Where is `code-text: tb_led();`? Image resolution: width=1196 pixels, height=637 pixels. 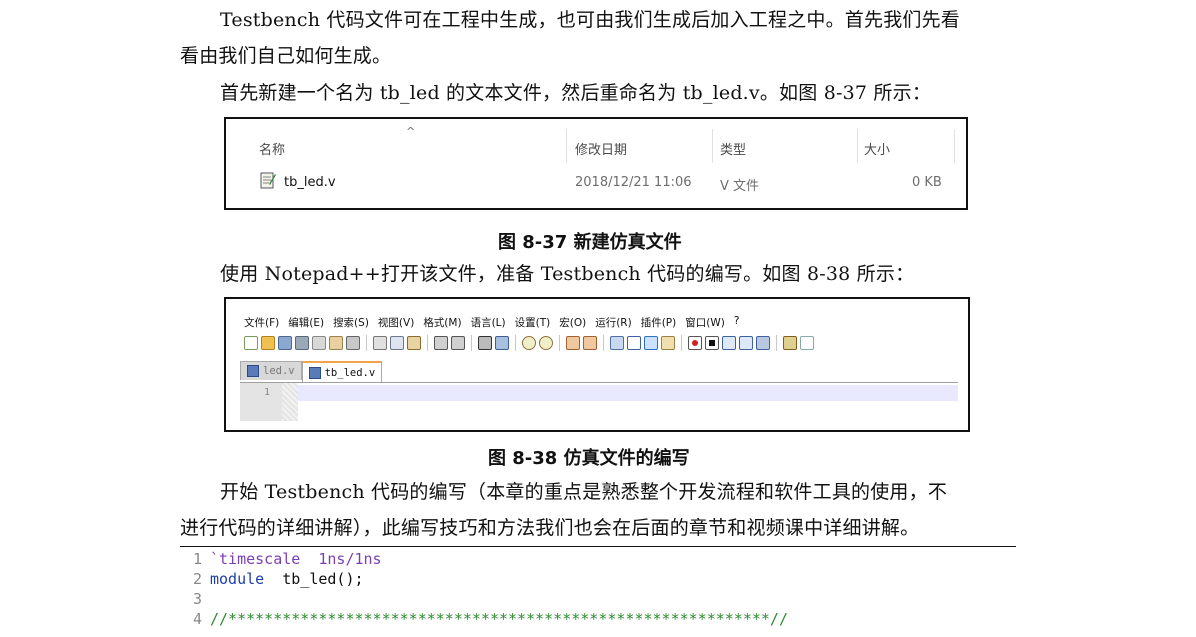
code-text: tb_led(); is located at coordinates (314, 579).